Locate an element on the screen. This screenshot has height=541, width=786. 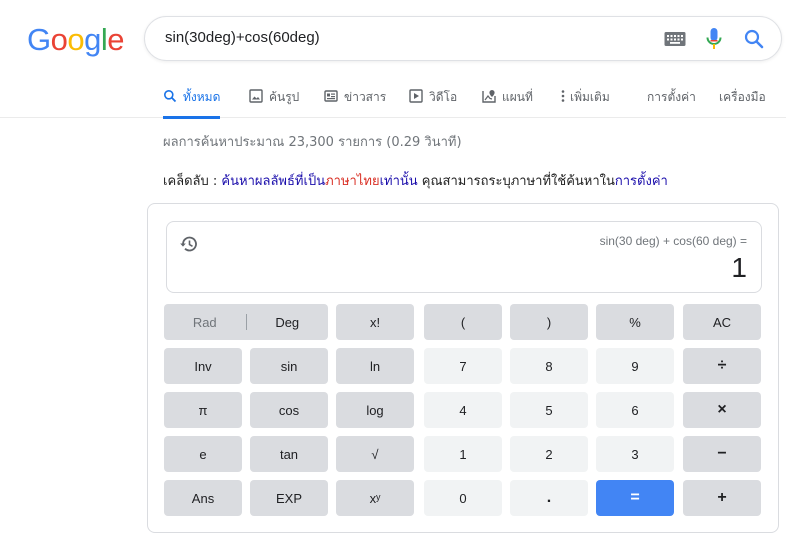
cos-key: cos is located at coordinates (289, 410).